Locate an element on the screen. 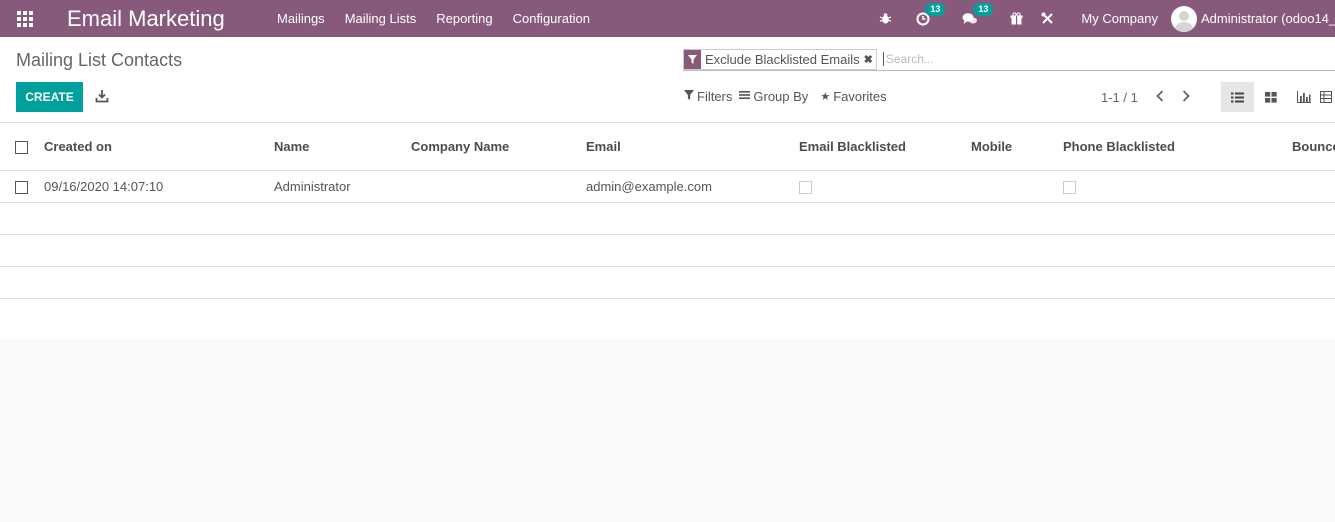 The width and height of the screenshot is (1335, 522). bar-chart-icon is located at coordinates (1303, 97).